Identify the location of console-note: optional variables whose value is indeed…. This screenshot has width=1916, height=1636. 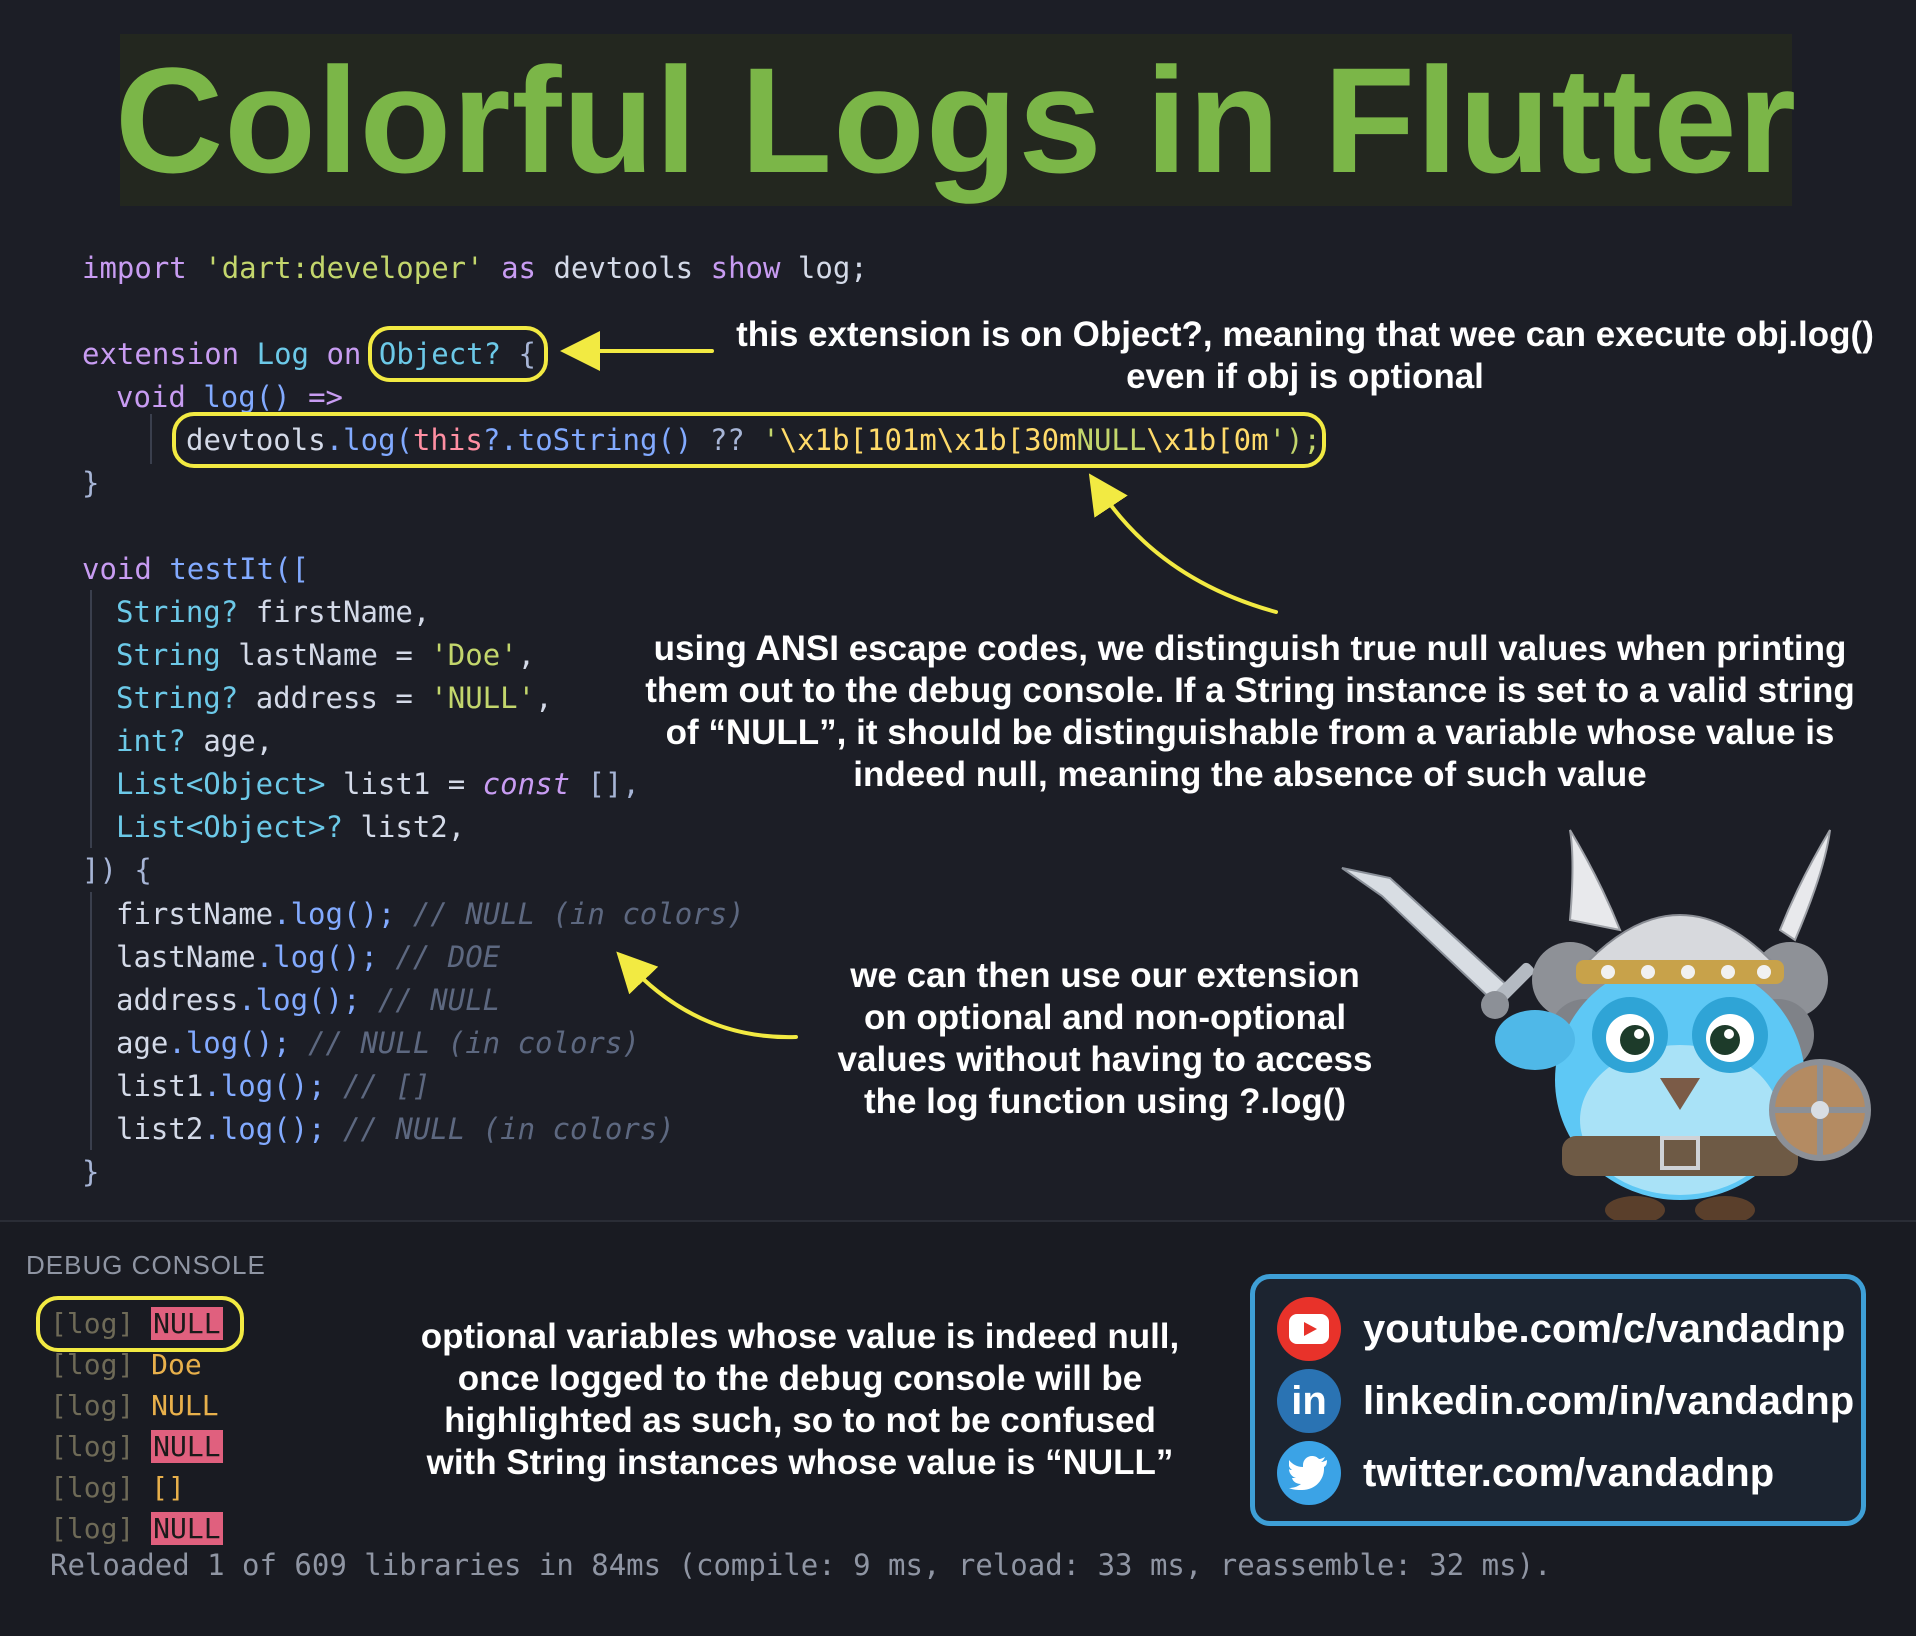
(800, 1400).